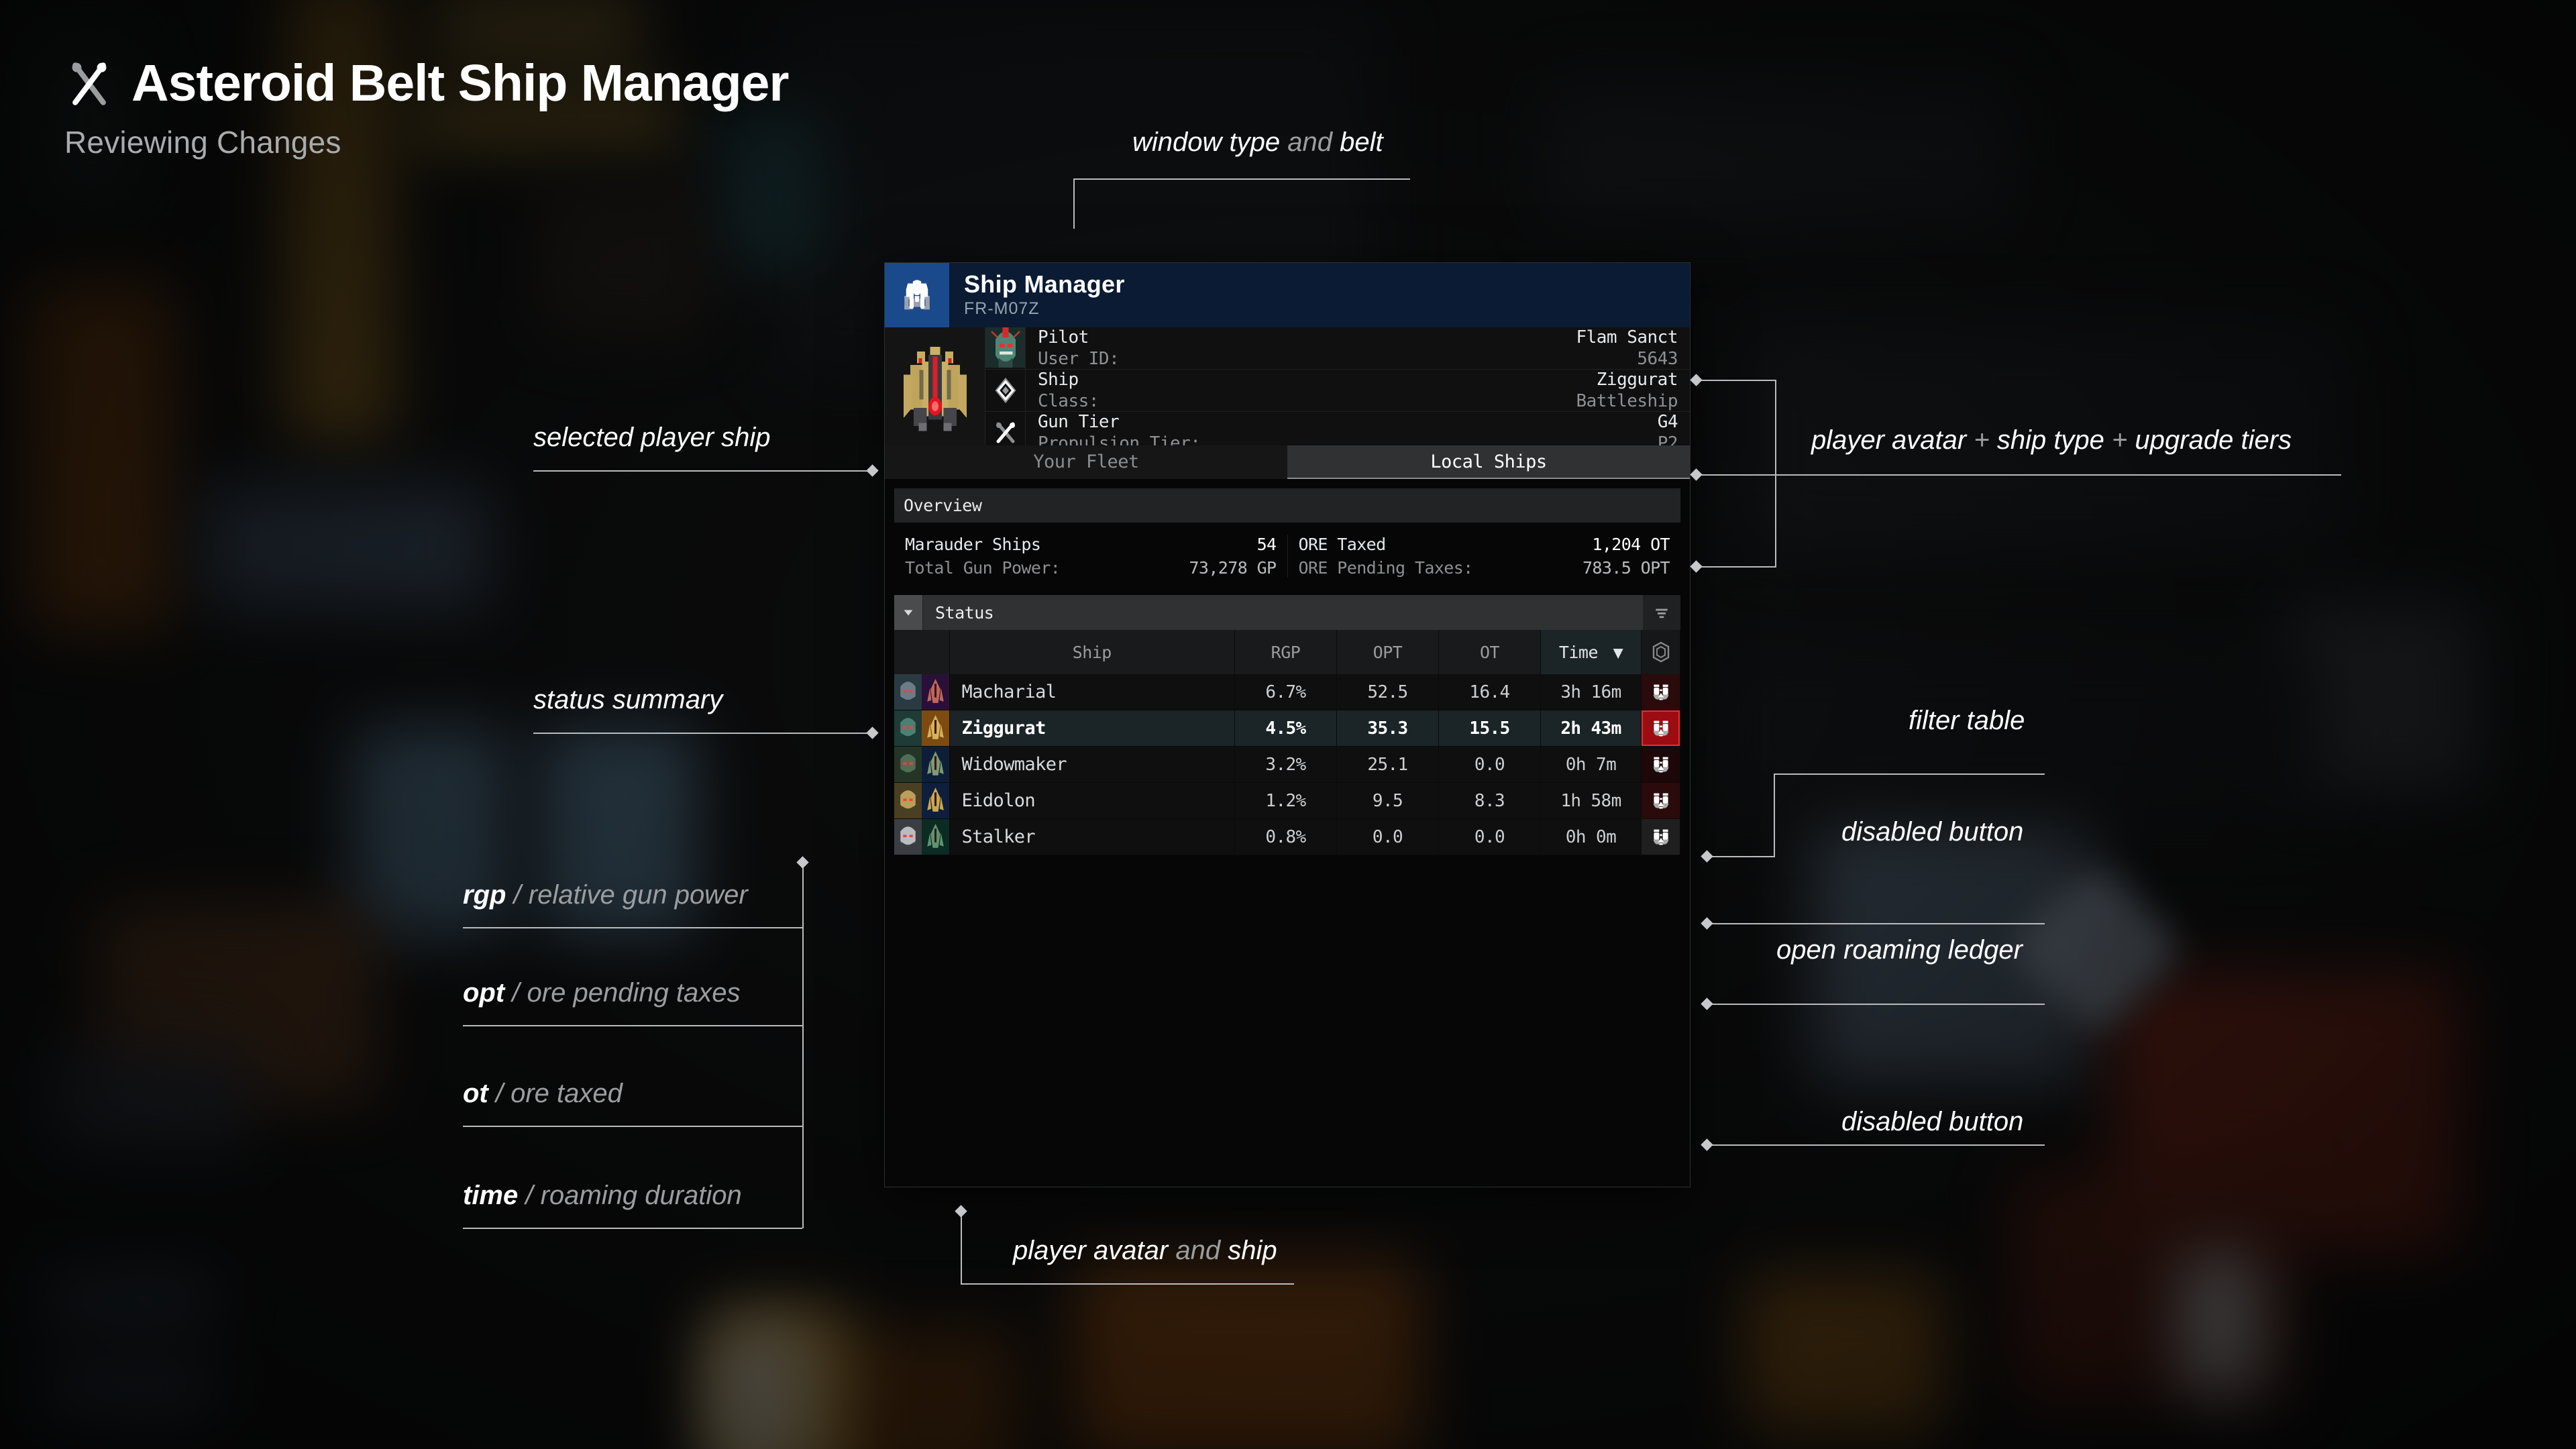 This screenshot has width=2576, height=1449. What do you see at coordinates (1661, 612) in the screenshot?
I see `filter-icon` at bounding box center [1661, 612].